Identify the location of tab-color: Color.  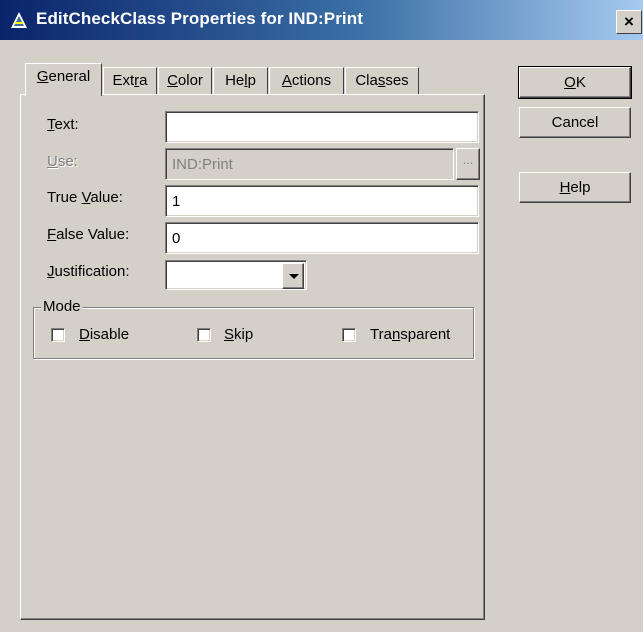
(185, 81).